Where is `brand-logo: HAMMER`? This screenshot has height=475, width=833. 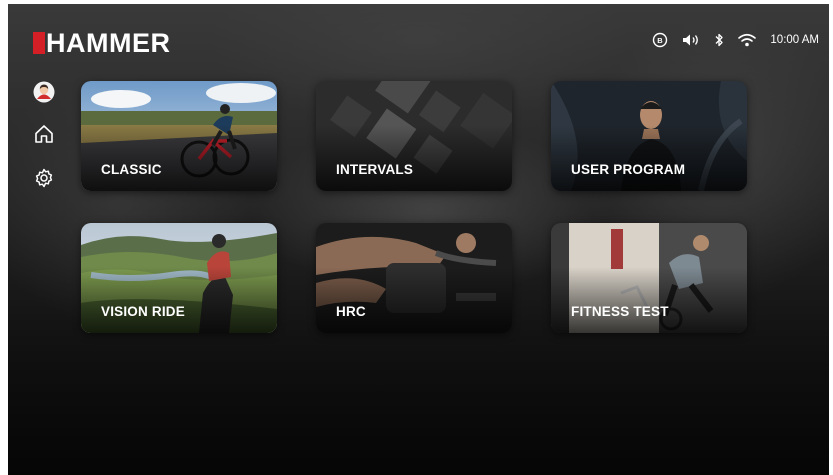
brand-logo: HAMMER is located at coordinates (102, 43).